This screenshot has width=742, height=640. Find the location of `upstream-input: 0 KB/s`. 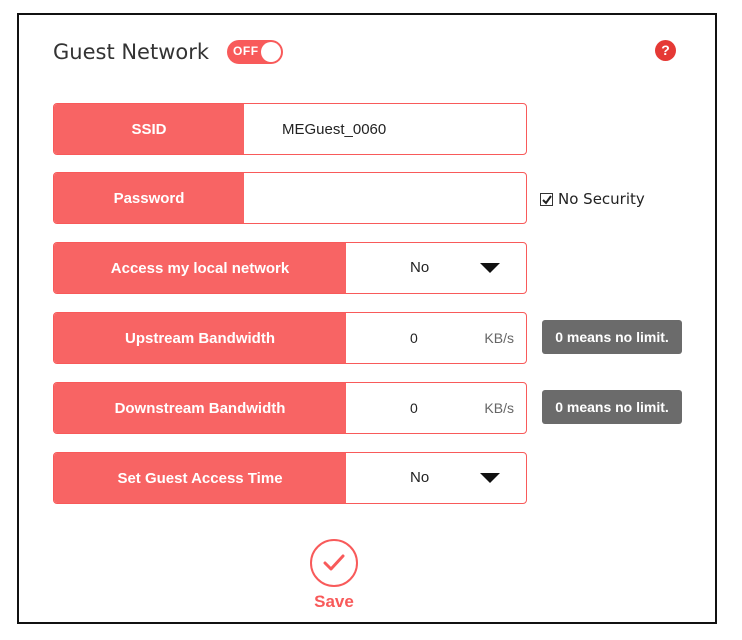

upstream-input: 0 KB/s is located at coordinates (436, 338).